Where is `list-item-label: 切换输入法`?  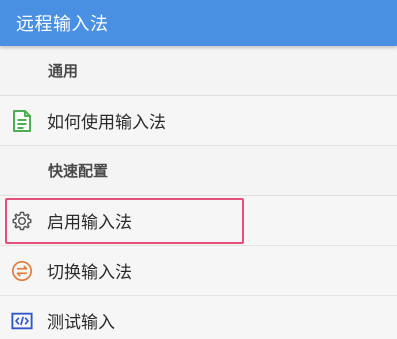 list-item-label: 切换输入法 is located at coordinates (89, 273).